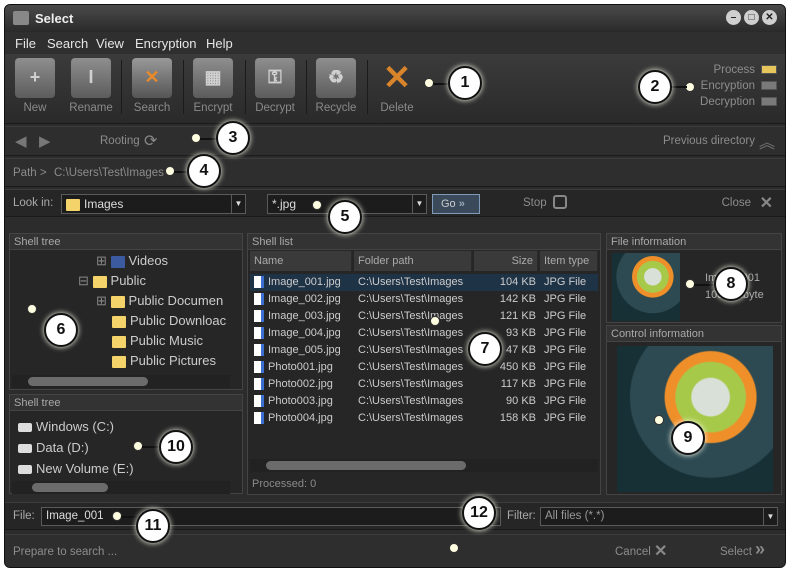 The image size is (790, 572). Describe the element at coordinates (736, 203) in the screenshot. I see `close-label: Close` at that location.